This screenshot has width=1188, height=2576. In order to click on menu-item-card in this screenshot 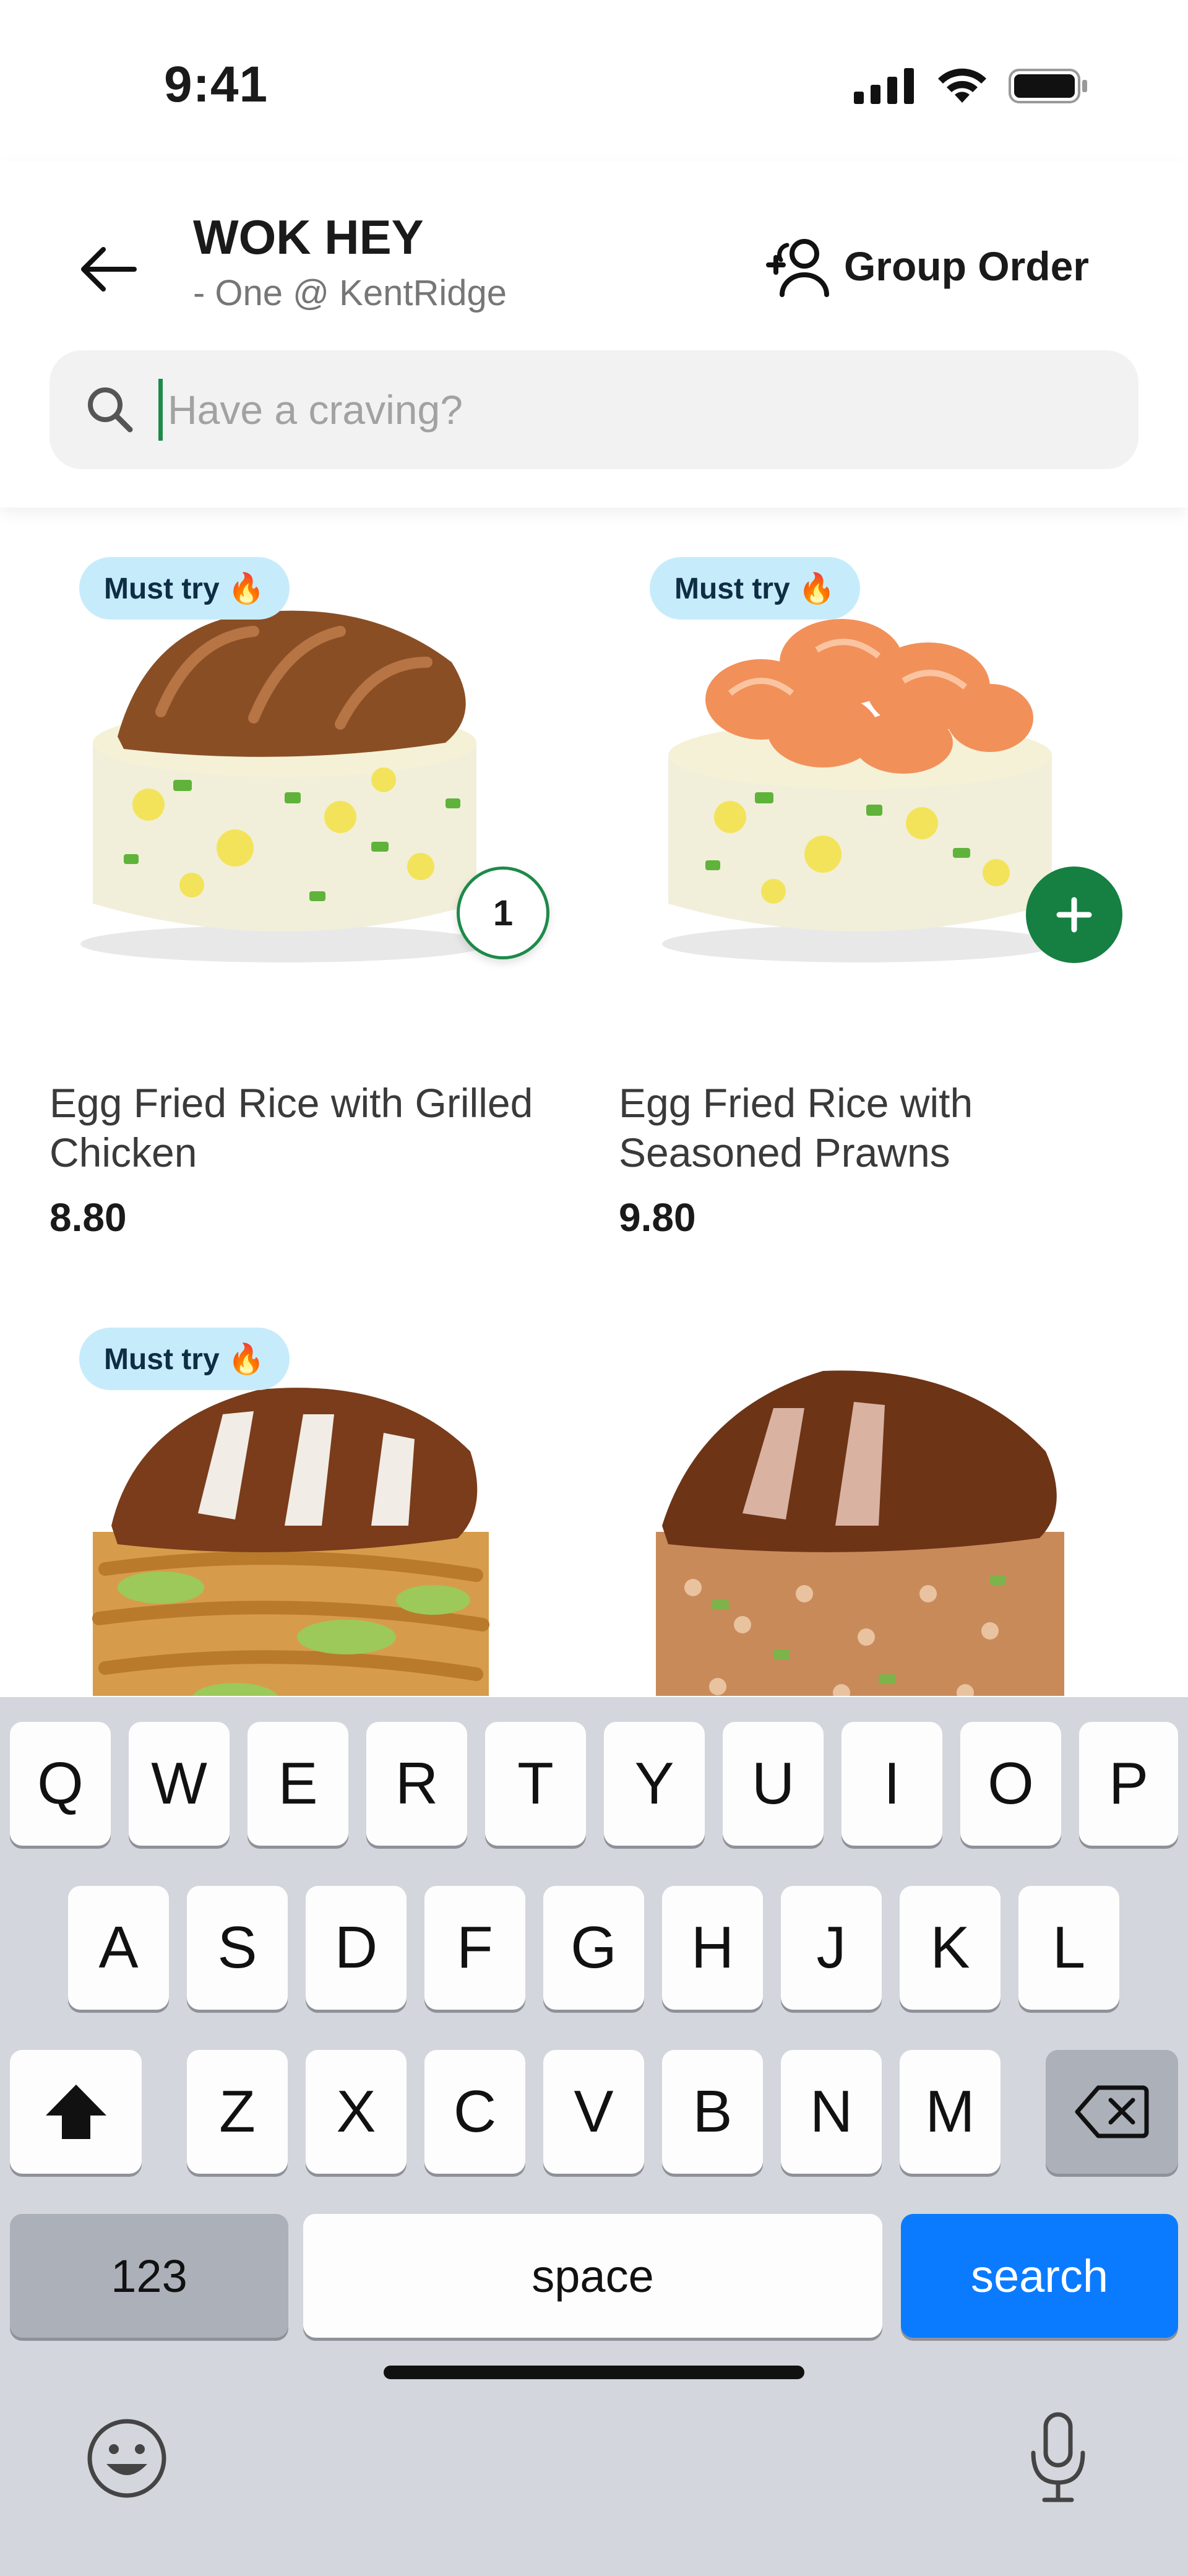, I will do `click(853, 1512)`.